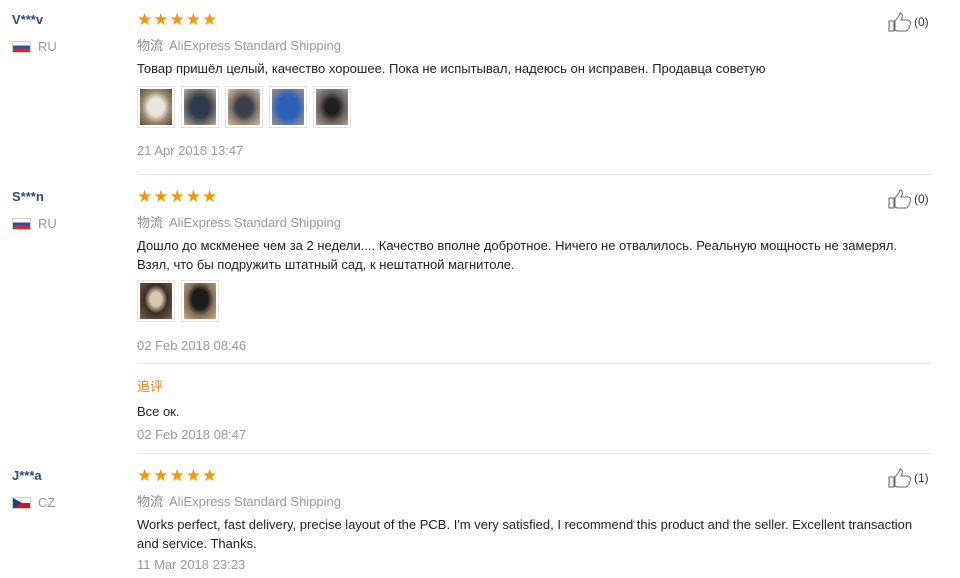 The height and width of the screenshot is (578, 960). I want to click on review-date: 02 Feb 2018 08:46, so click(192, 345).